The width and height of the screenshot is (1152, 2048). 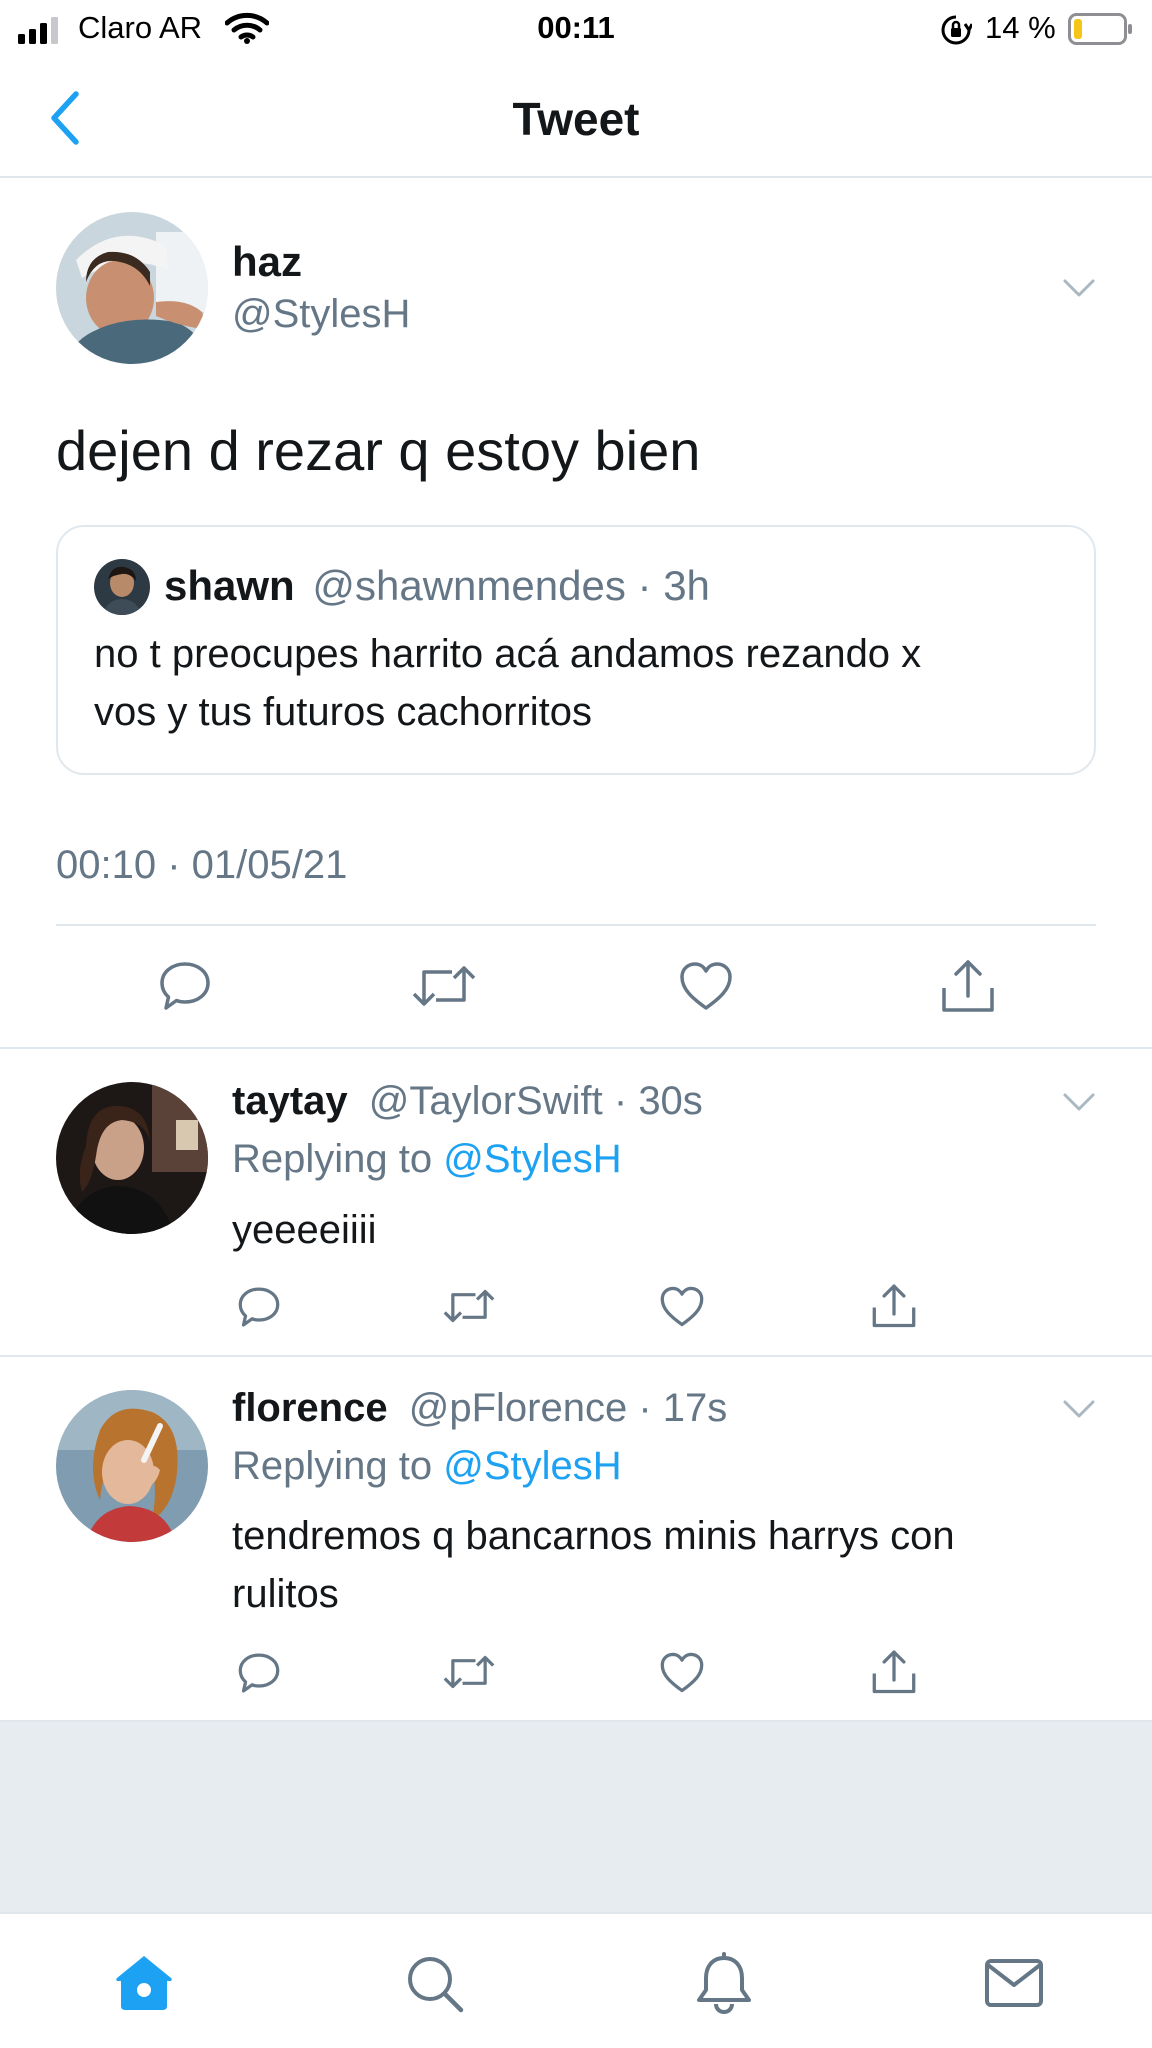 I want to click on avatar-florence, so click(x=132, y=1466).